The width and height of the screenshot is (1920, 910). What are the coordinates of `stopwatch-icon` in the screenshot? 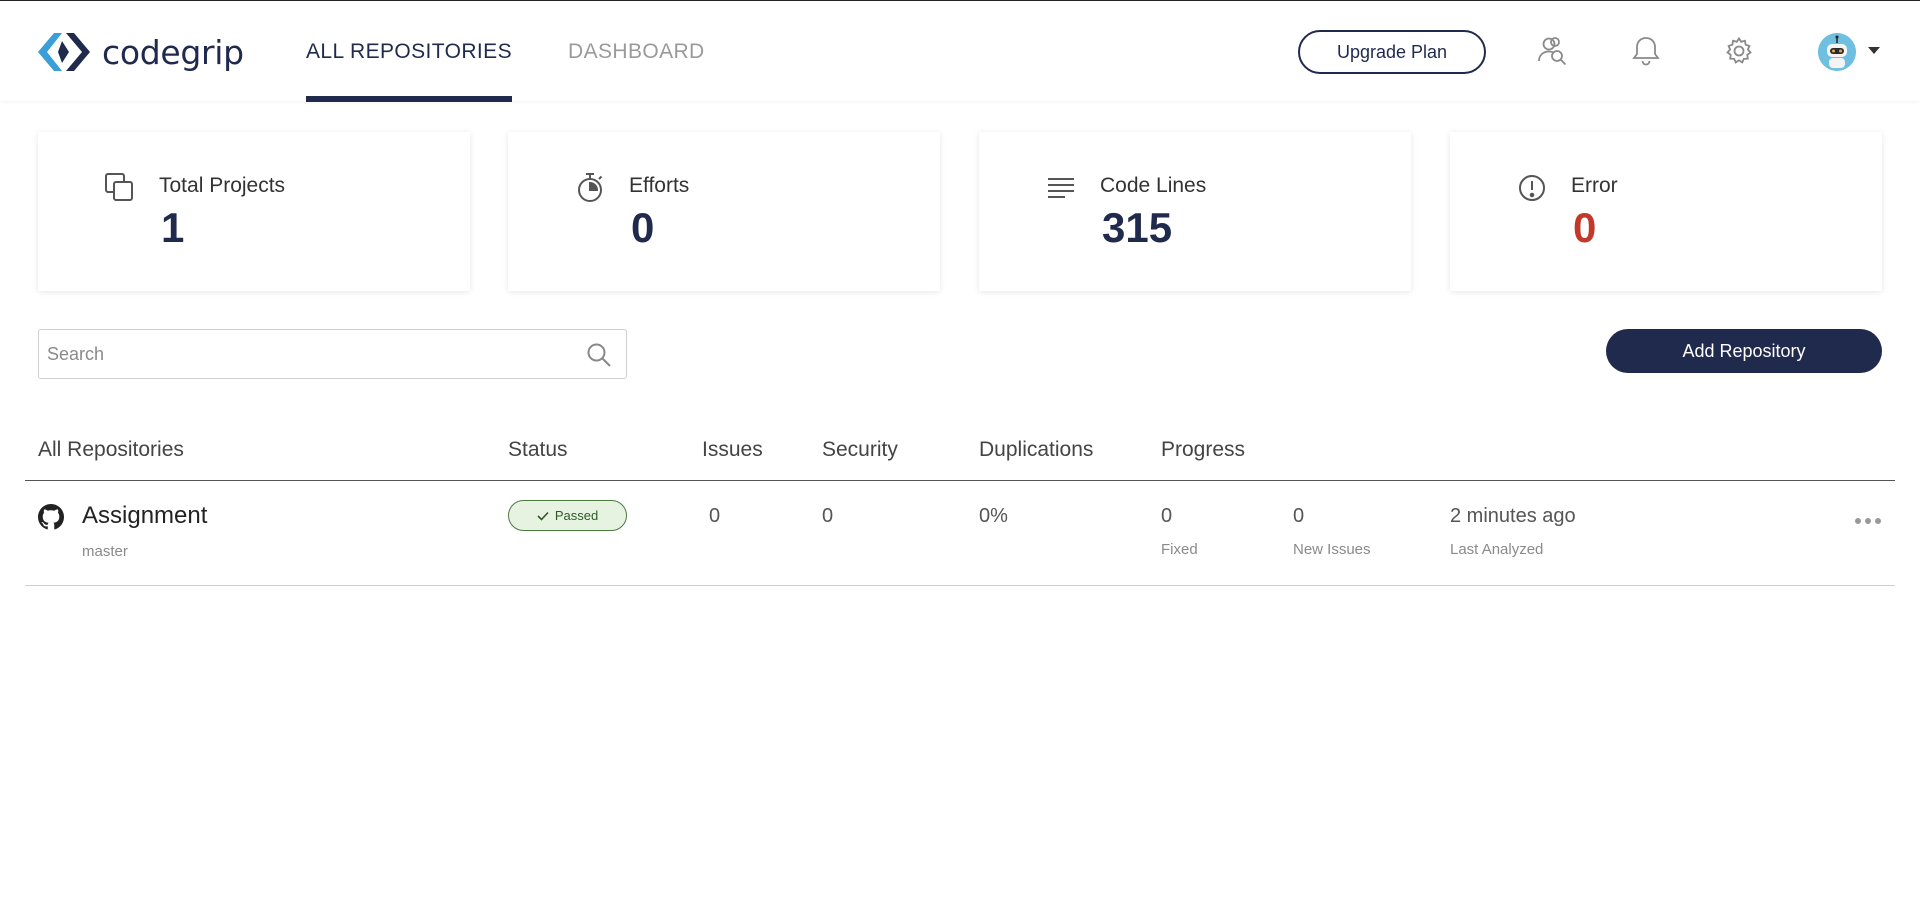 It's located at (590, 187).